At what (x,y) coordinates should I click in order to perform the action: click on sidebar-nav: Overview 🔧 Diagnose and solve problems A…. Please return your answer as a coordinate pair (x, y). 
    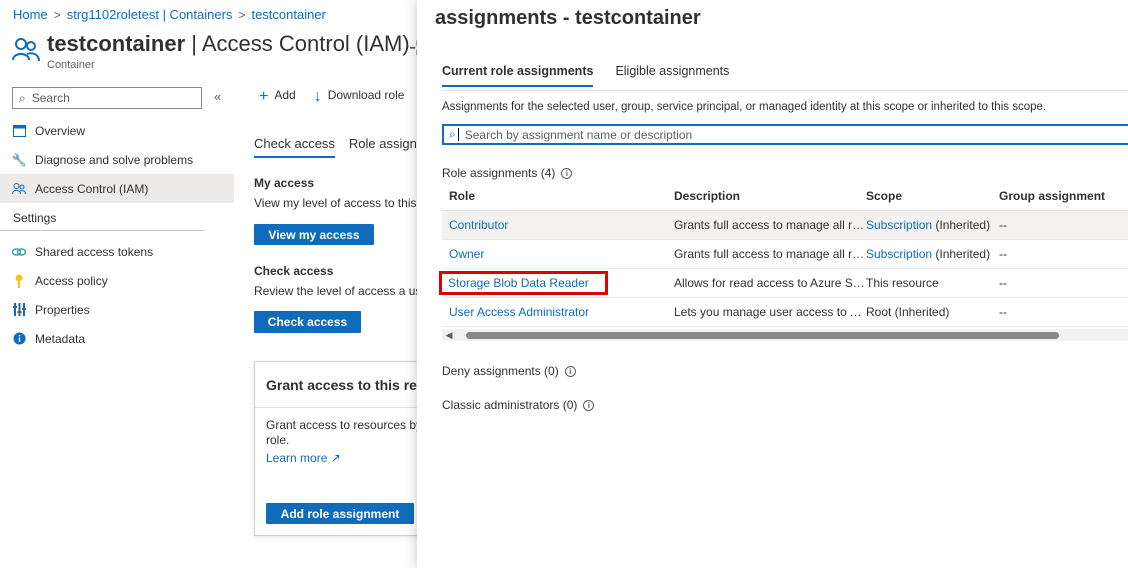
    Looking at the image, I should click on (117, 234).